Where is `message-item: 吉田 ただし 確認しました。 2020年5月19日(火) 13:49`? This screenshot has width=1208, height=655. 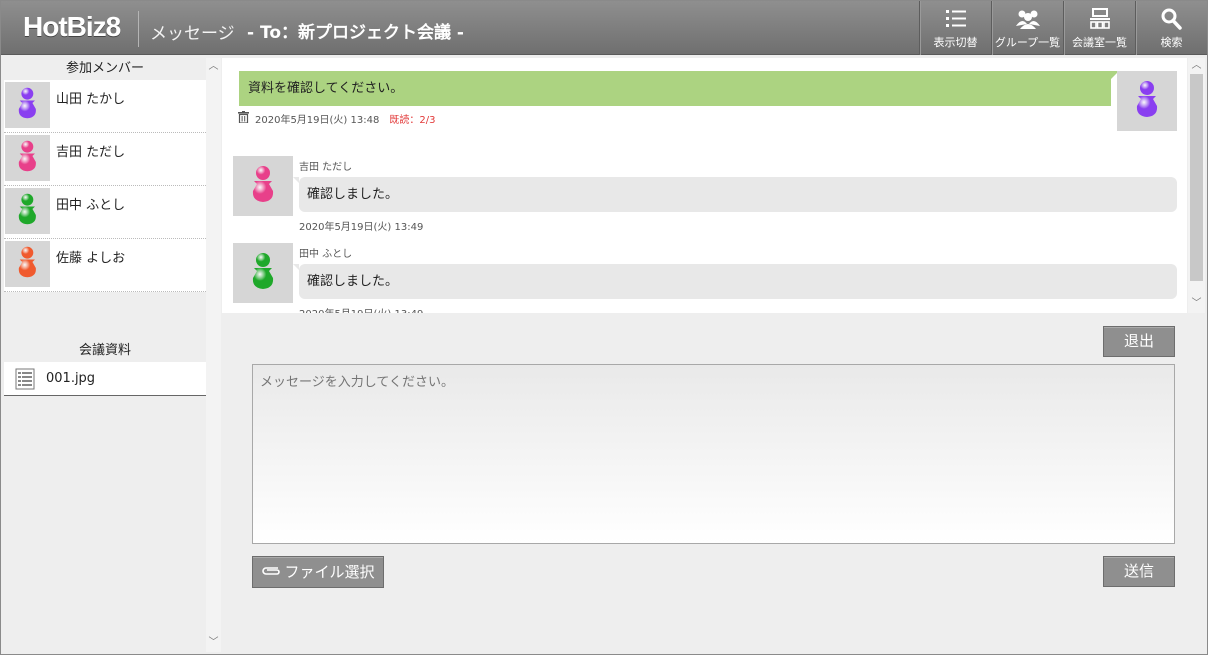 message-item: 吉田 ただし 確認しました。 2020年5月19日(火) 13:49 is located at coordinates (704, 198).